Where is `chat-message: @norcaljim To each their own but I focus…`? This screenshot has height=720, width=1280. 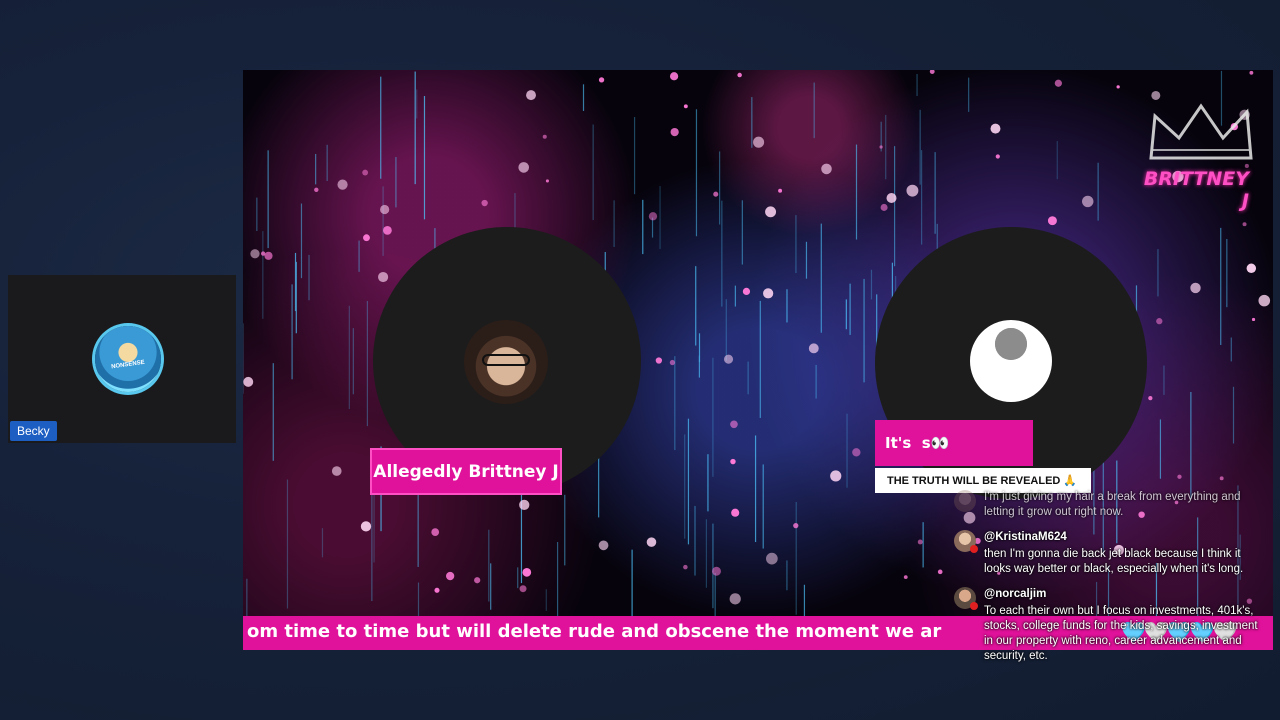 chat-message: @norcaljim To each their own but I focus… is located at coordinates (1107, 625).